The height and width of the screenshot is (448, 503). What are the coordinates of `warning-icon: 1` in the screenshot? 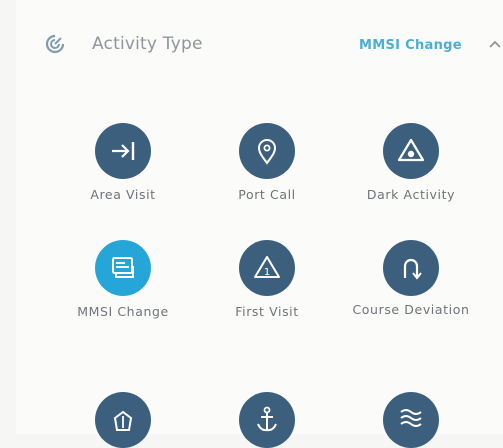 It's located at (267, 267).